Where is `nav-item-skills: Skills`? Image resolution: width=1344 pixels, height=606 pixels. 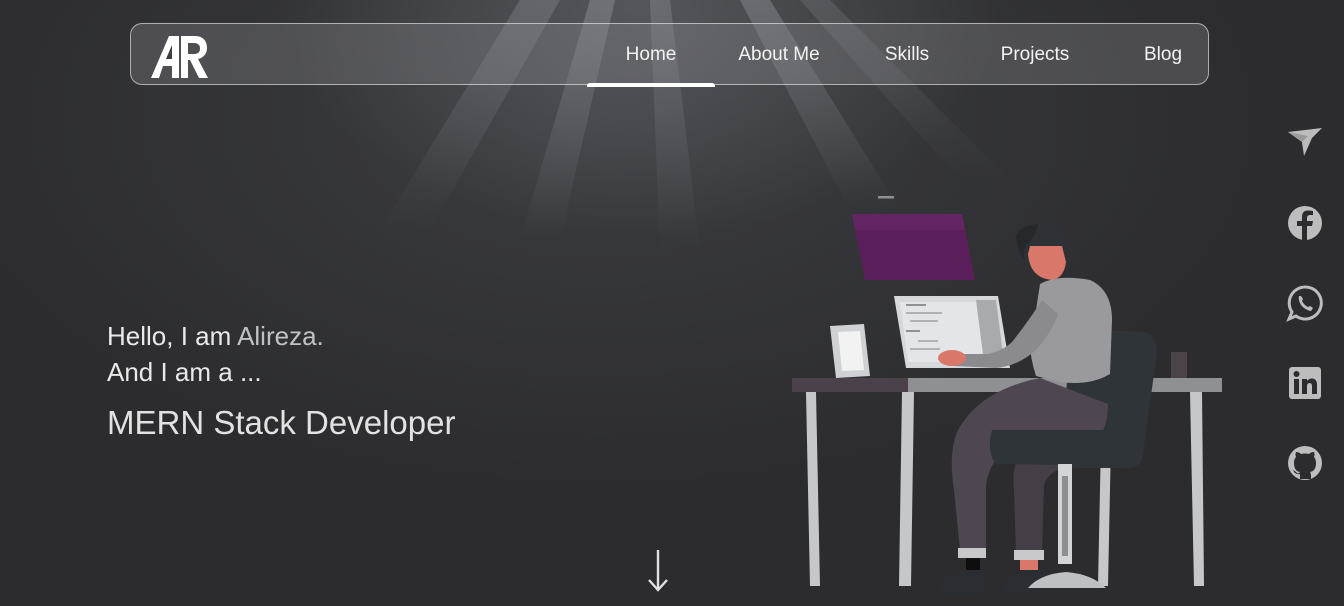 nav-item-skills: Skills is located at coordinates (907, 55).